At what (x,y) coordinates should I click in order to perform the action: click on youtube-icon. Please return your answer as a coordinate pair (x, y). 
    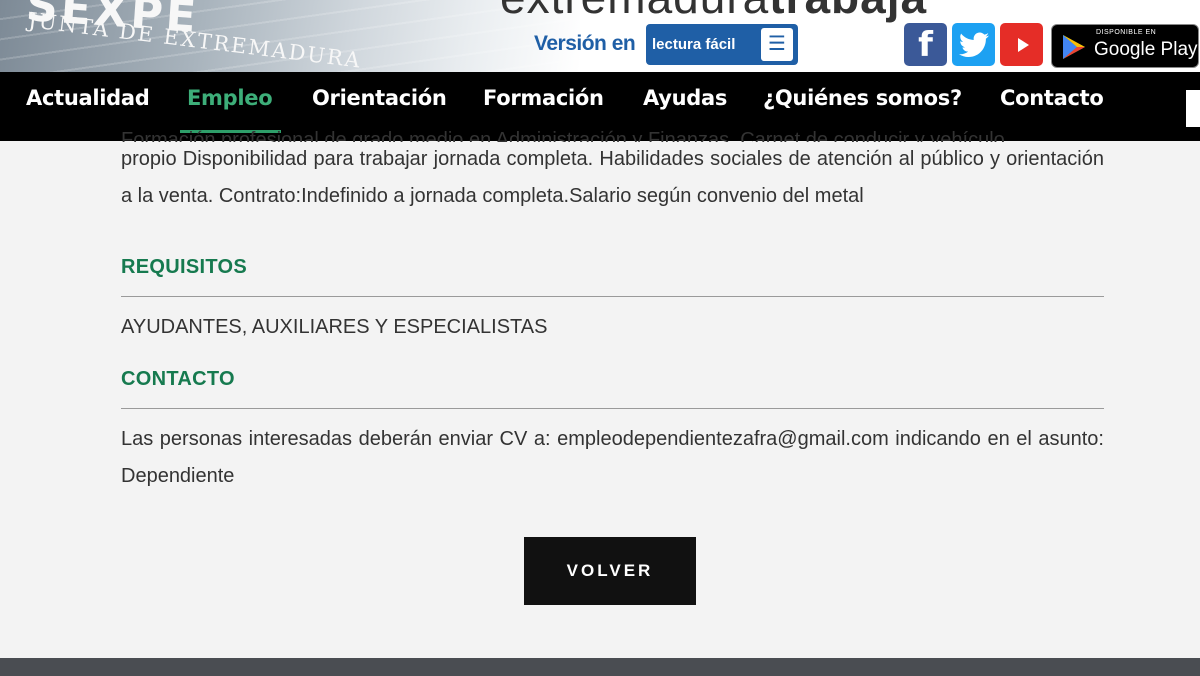
    Looking at the image, I should click on (1021, 44).